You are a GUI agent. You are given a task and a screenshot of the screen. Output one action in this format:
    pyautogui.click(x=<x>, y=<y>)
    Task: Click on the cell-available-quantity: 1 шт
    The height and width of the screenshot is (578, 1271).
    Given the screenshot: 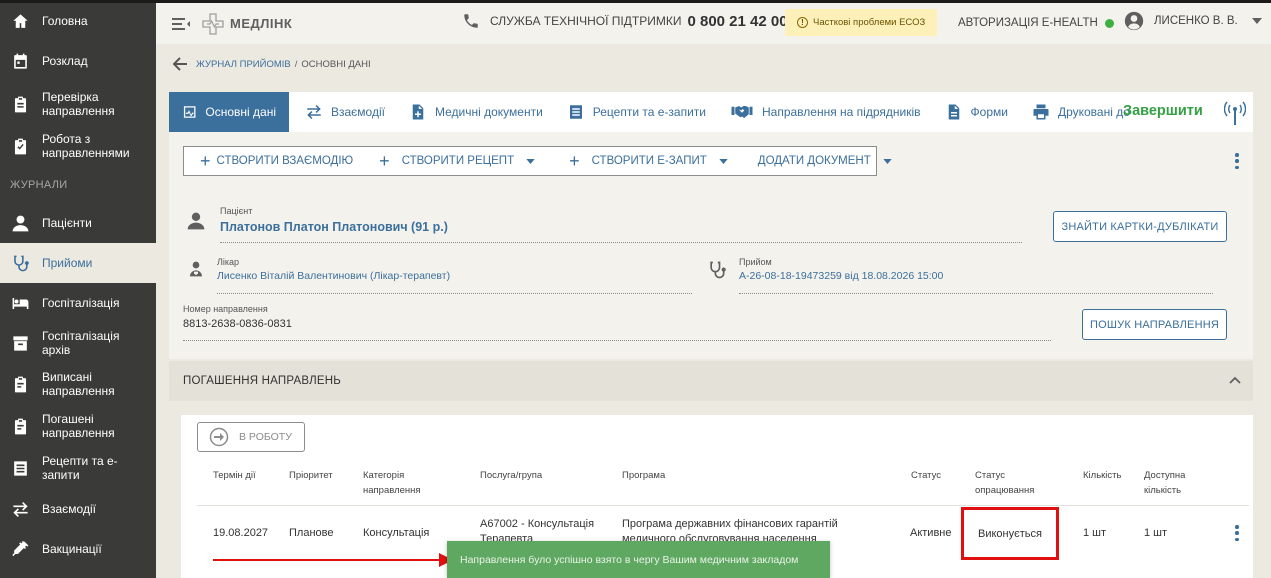 What is the action you would take?
    pyautogui.click(x=1156, y=533)
    